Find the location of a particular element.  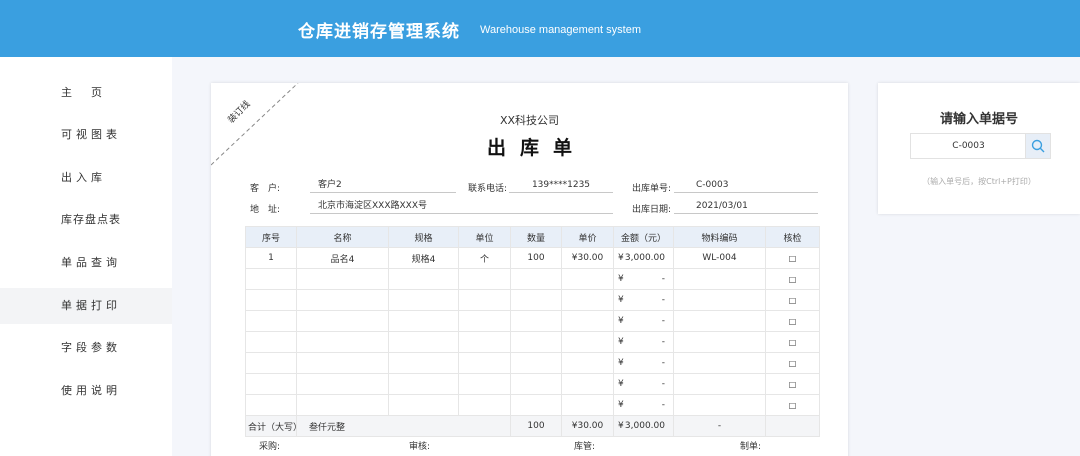

col-header-check: 核检 is located at coordinates (792, 237).